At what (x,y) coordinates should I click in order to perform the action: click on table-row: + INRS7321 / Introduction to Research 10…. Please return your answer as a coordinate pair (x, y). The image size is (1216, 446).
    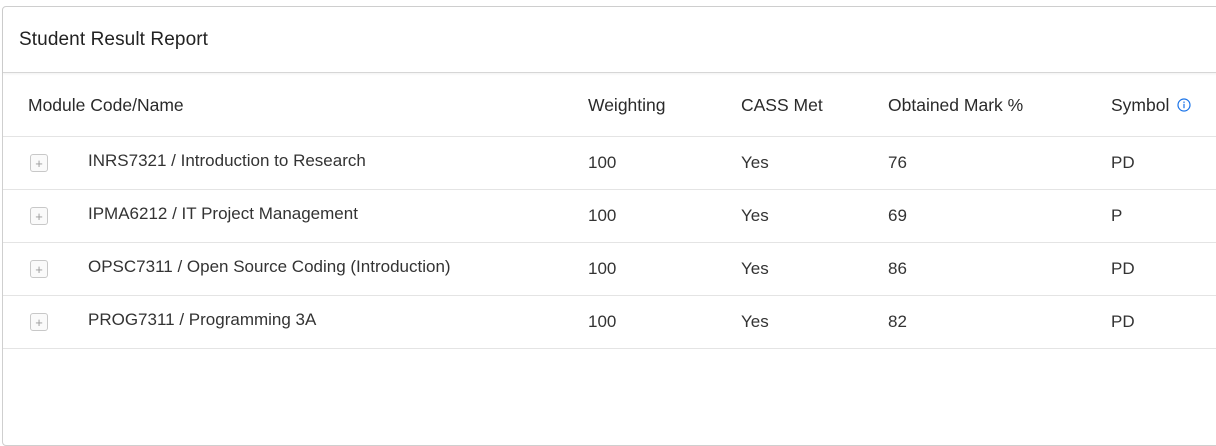
    Looking at the image, I should click on (609, 163).